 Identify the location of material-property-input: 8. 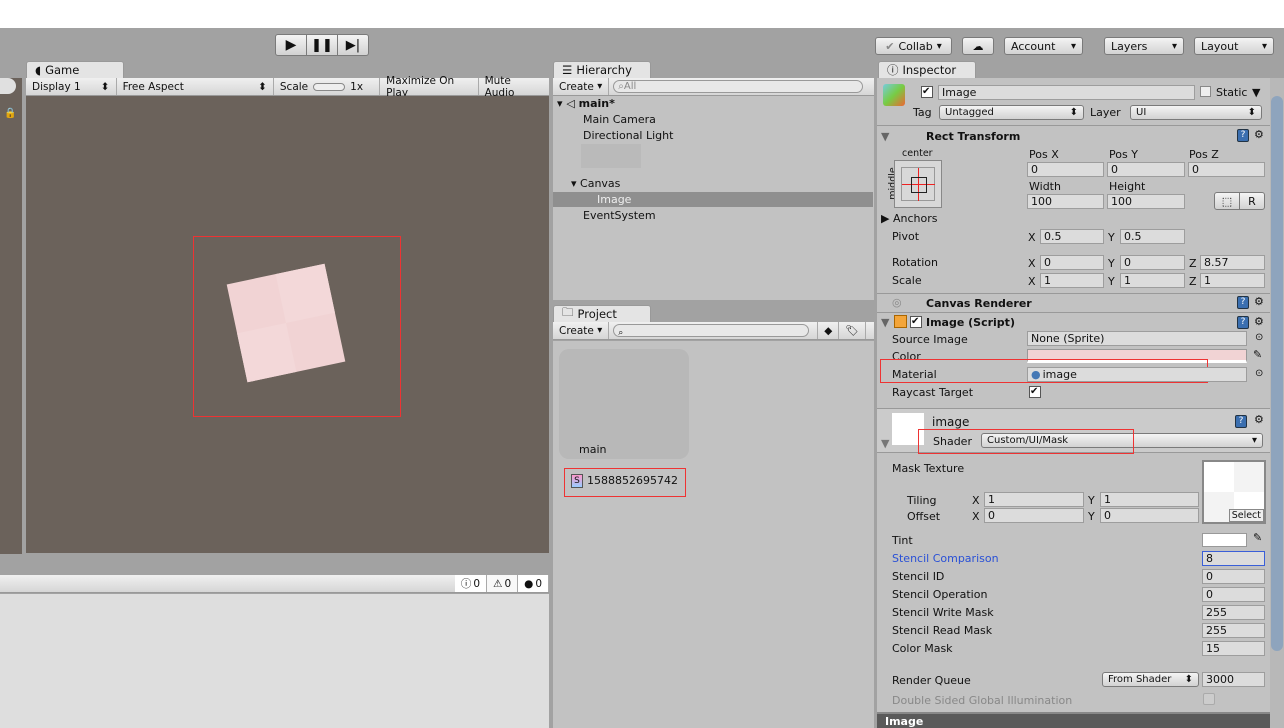
(1233, 558).